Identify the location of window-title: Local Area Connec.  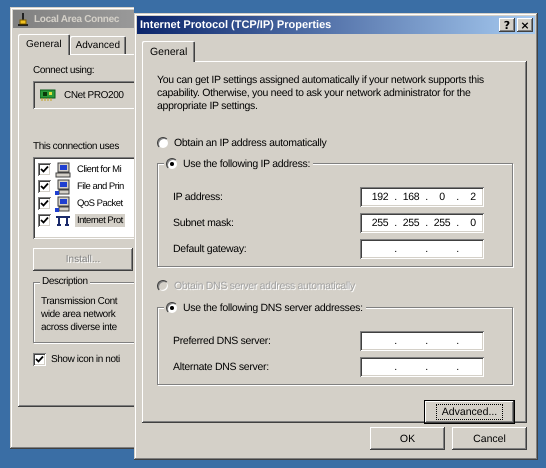
(77, 19).